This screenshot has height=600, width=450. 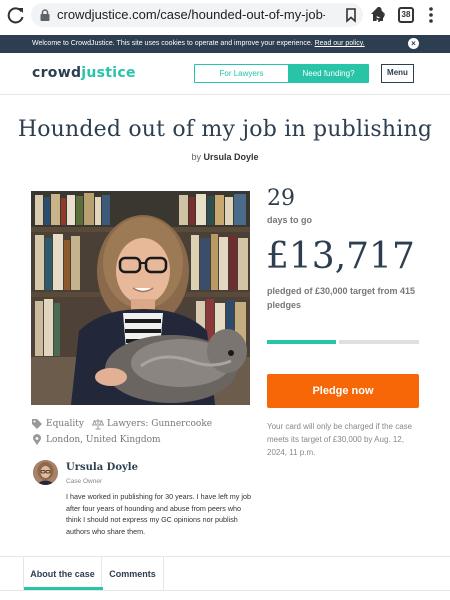 What do you see at coordinates (45, 15) in the screenshot?
I see `lock-icon` at bounding box center [45, 15].